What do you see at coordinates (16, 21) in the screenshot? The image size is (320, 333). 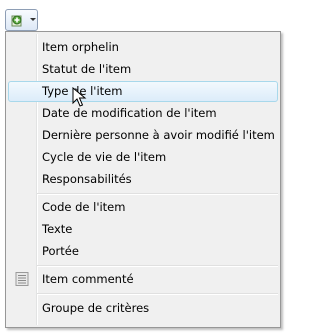 I see `add-column-icon` at bounding box center [16, 21].